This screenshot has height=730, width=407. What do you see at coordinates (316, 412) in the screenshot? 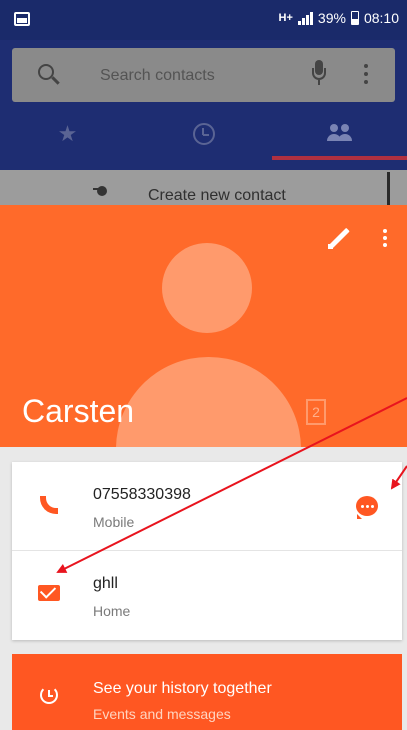
I see `linked-contacts-badge: 2` at bounding box center [316, 412].